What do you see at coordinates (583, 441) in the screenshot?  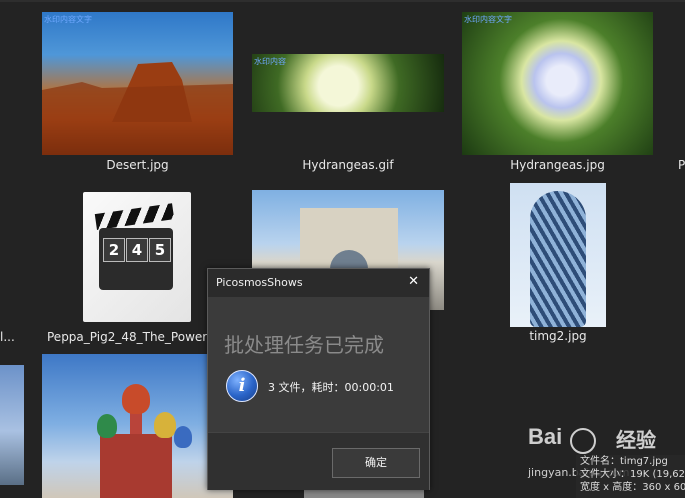 I see `paw-icon` at bounding box center [583, 441].